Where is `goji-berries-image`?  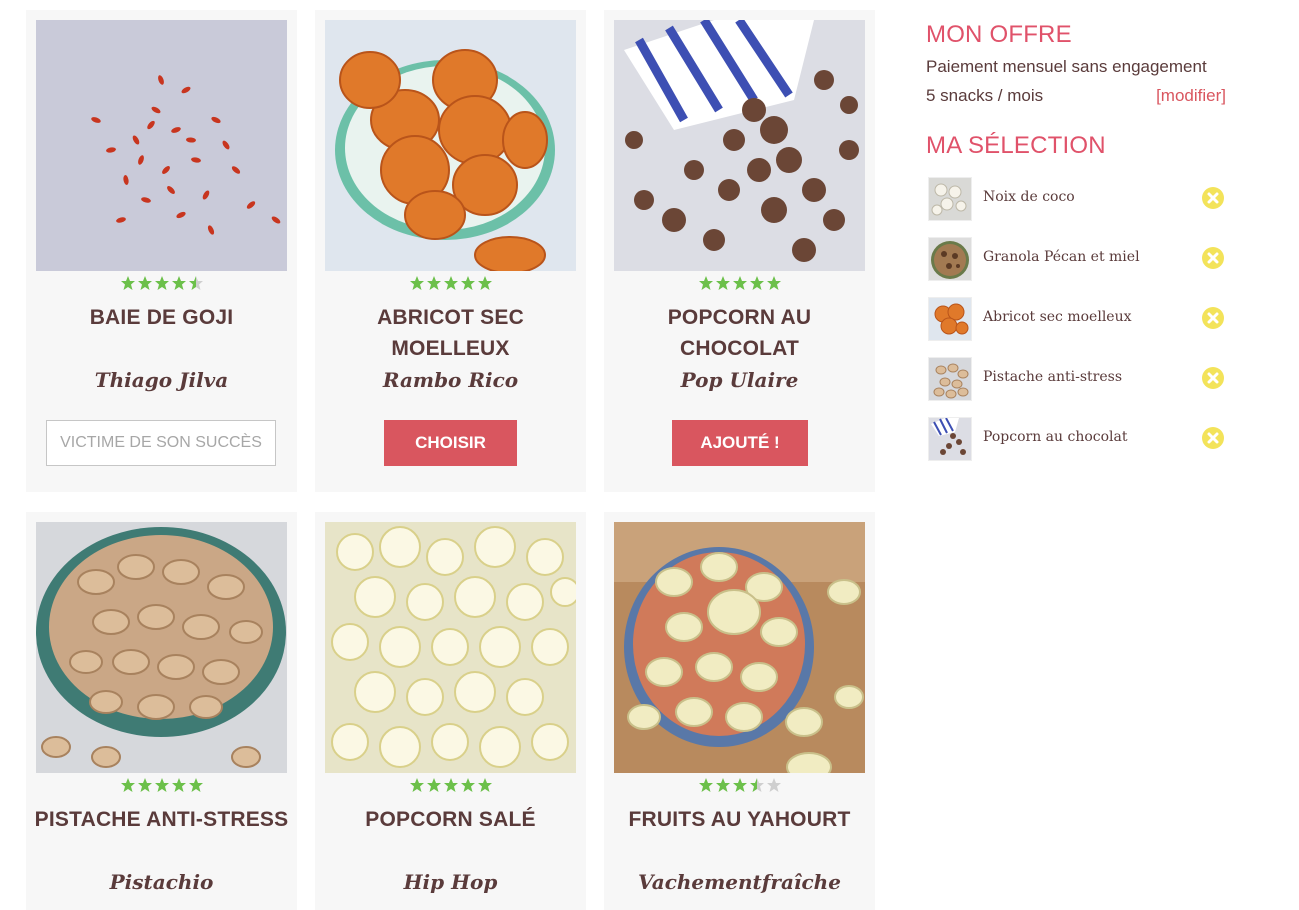
goji-berries-image is located at coordinates (161, 145).